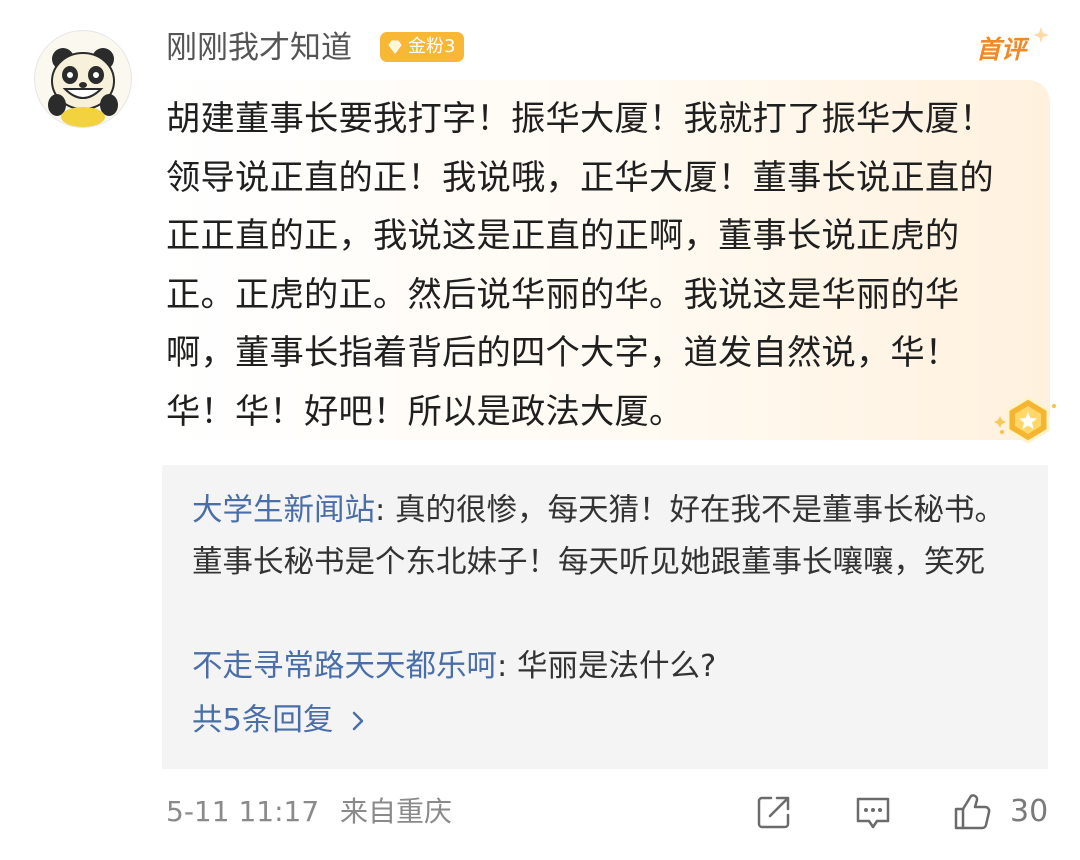 The image size is (1080, 860). Describe the element at coordinates (774, 812) in the screenshot. I see `share-icon` at that location.